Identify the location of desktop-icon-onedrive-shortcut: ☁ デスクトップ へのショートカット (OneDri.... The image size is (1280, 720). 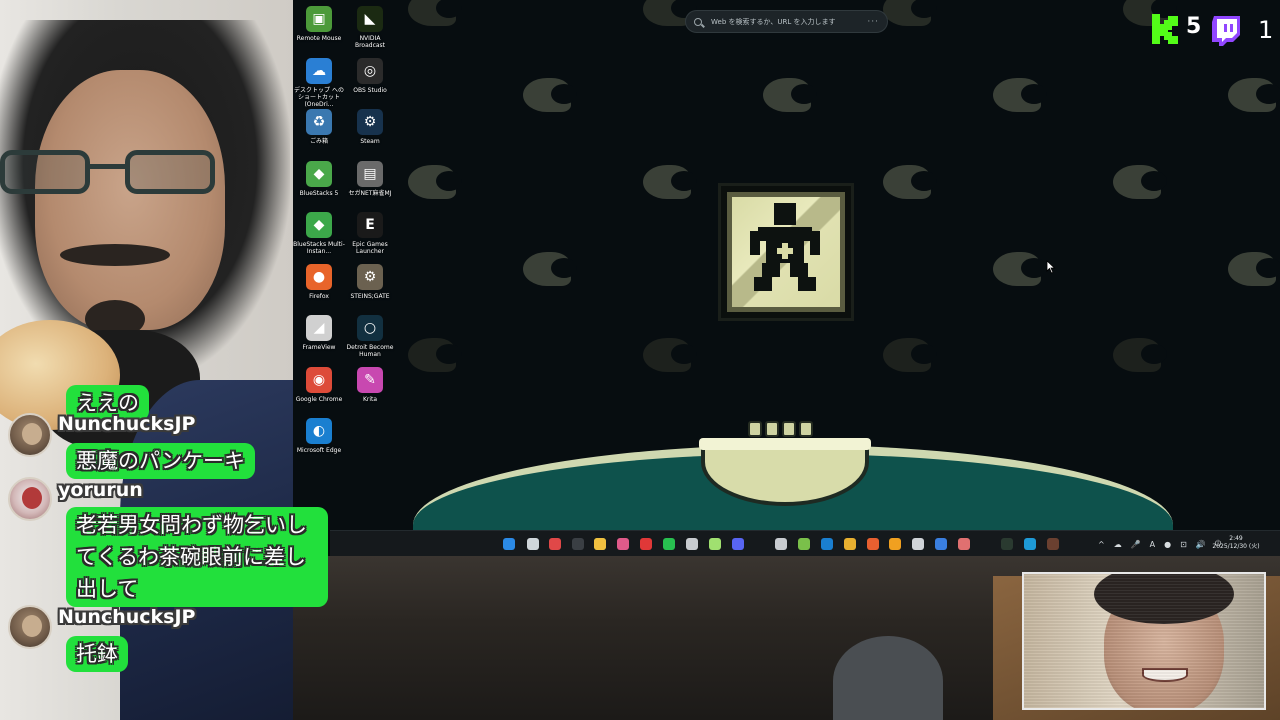
(319, 82).